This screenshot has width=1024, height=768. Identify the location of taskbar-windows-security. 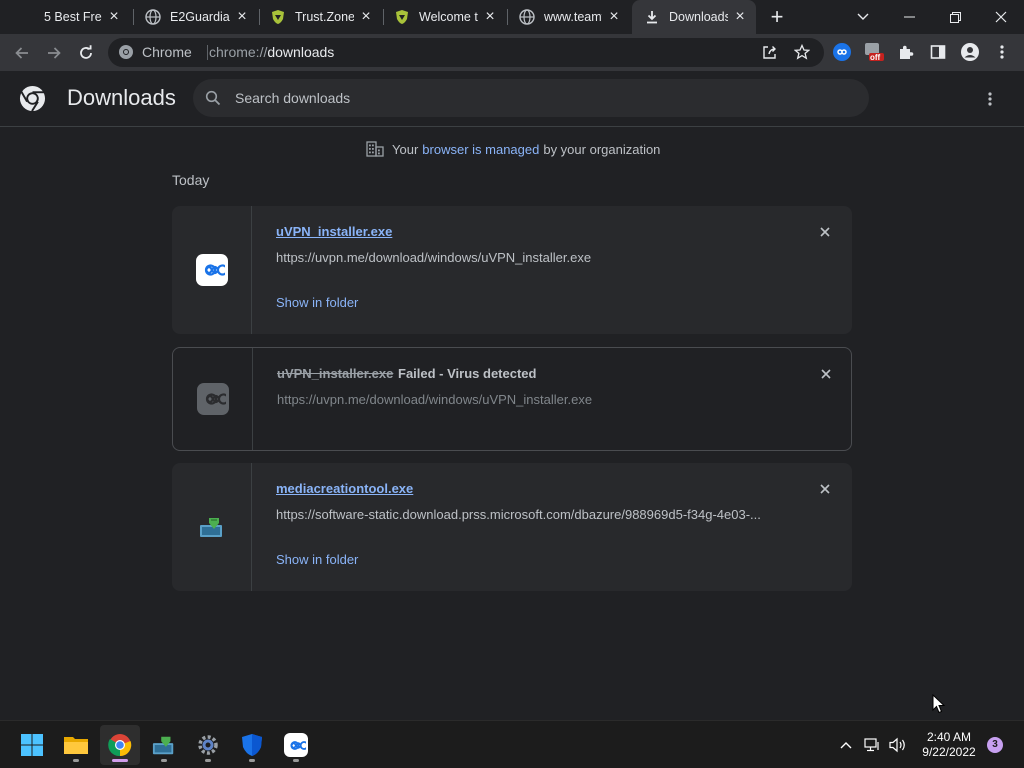
(252, 745).